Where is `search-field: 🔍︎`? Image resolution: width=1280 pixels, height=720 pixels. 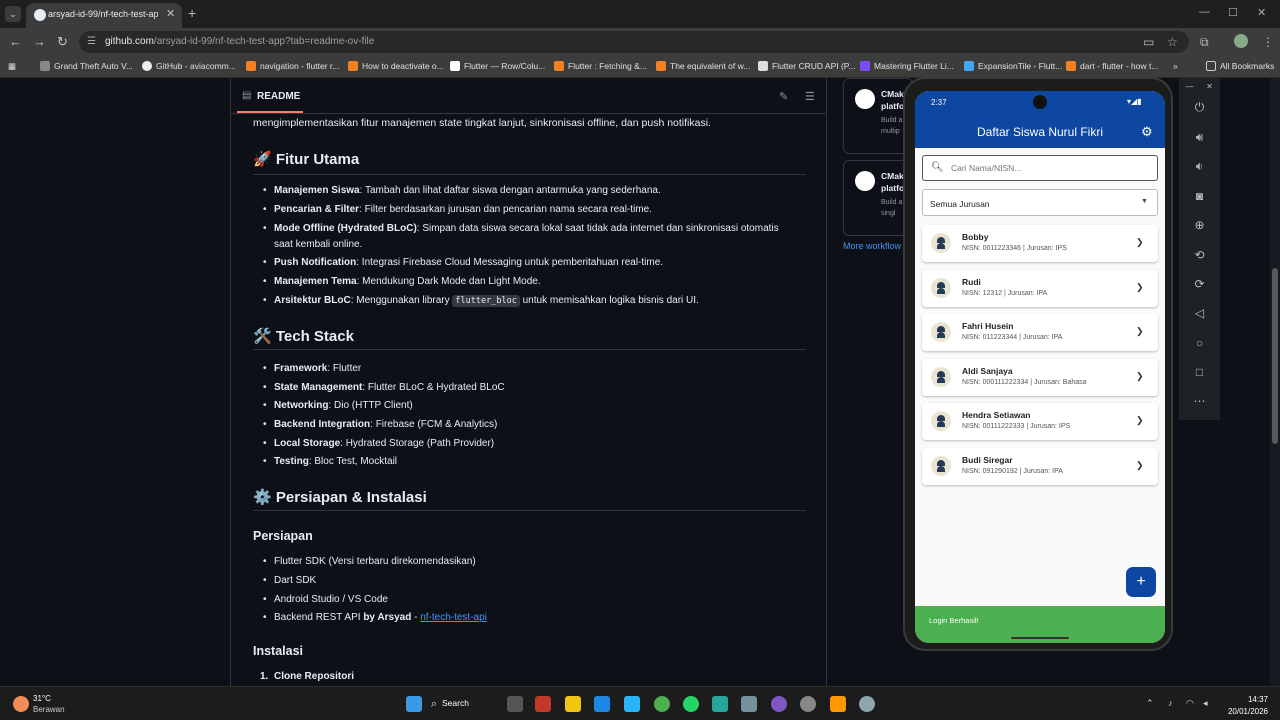 search-field: 🔍︎ is located at coordinates (1040, 168).